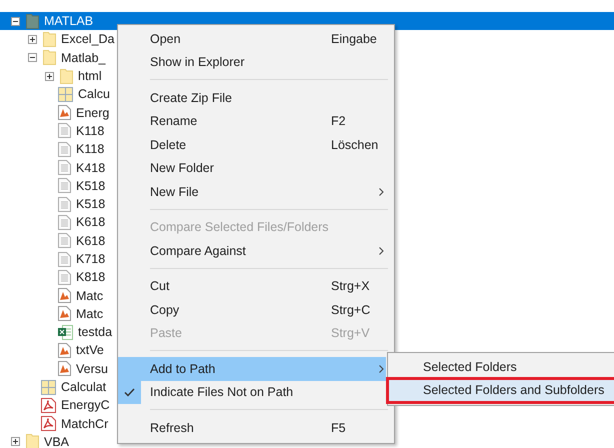  What do you see at coordinates (57, 441) in the screenshot?
I see `tree-item-label: VBA` at bounding box center [57, 441].